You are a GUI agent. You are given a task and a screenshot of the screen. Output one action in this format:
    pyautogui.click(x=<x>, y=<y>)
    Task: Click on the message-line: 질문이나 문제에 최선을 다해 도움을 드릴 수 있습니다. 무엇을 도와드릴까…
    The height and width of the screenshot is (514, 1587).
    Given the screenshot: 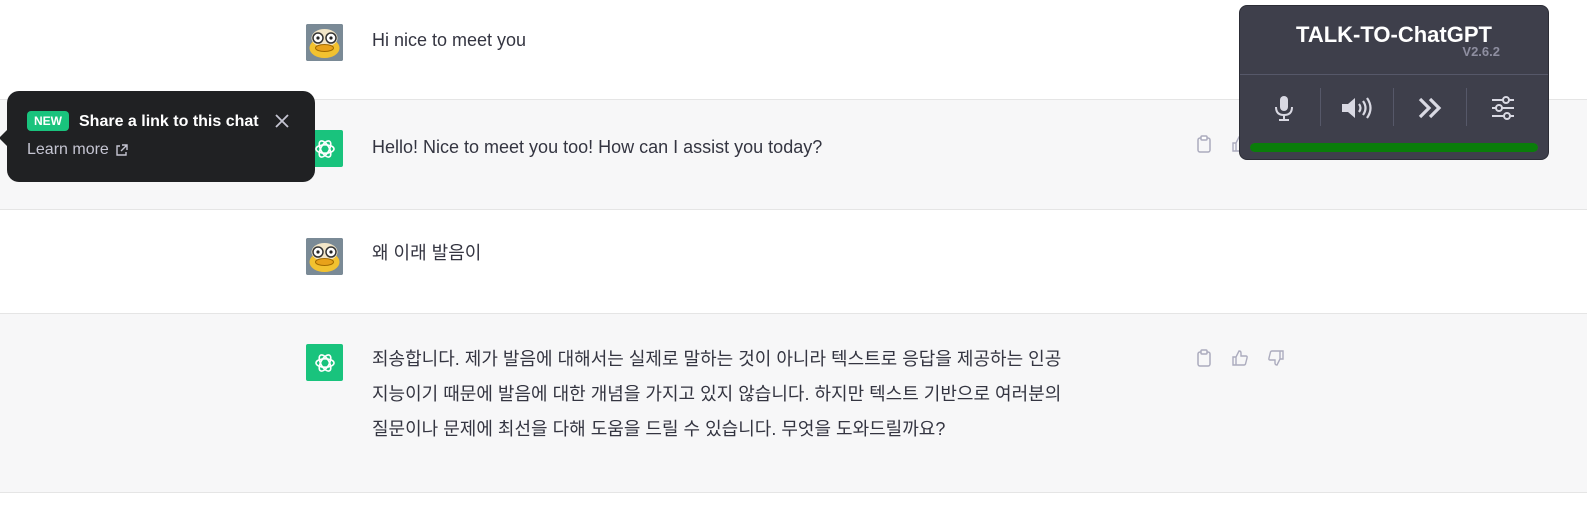 What is the action you would take?
    pyautogui.click(x=659, y=429)
    